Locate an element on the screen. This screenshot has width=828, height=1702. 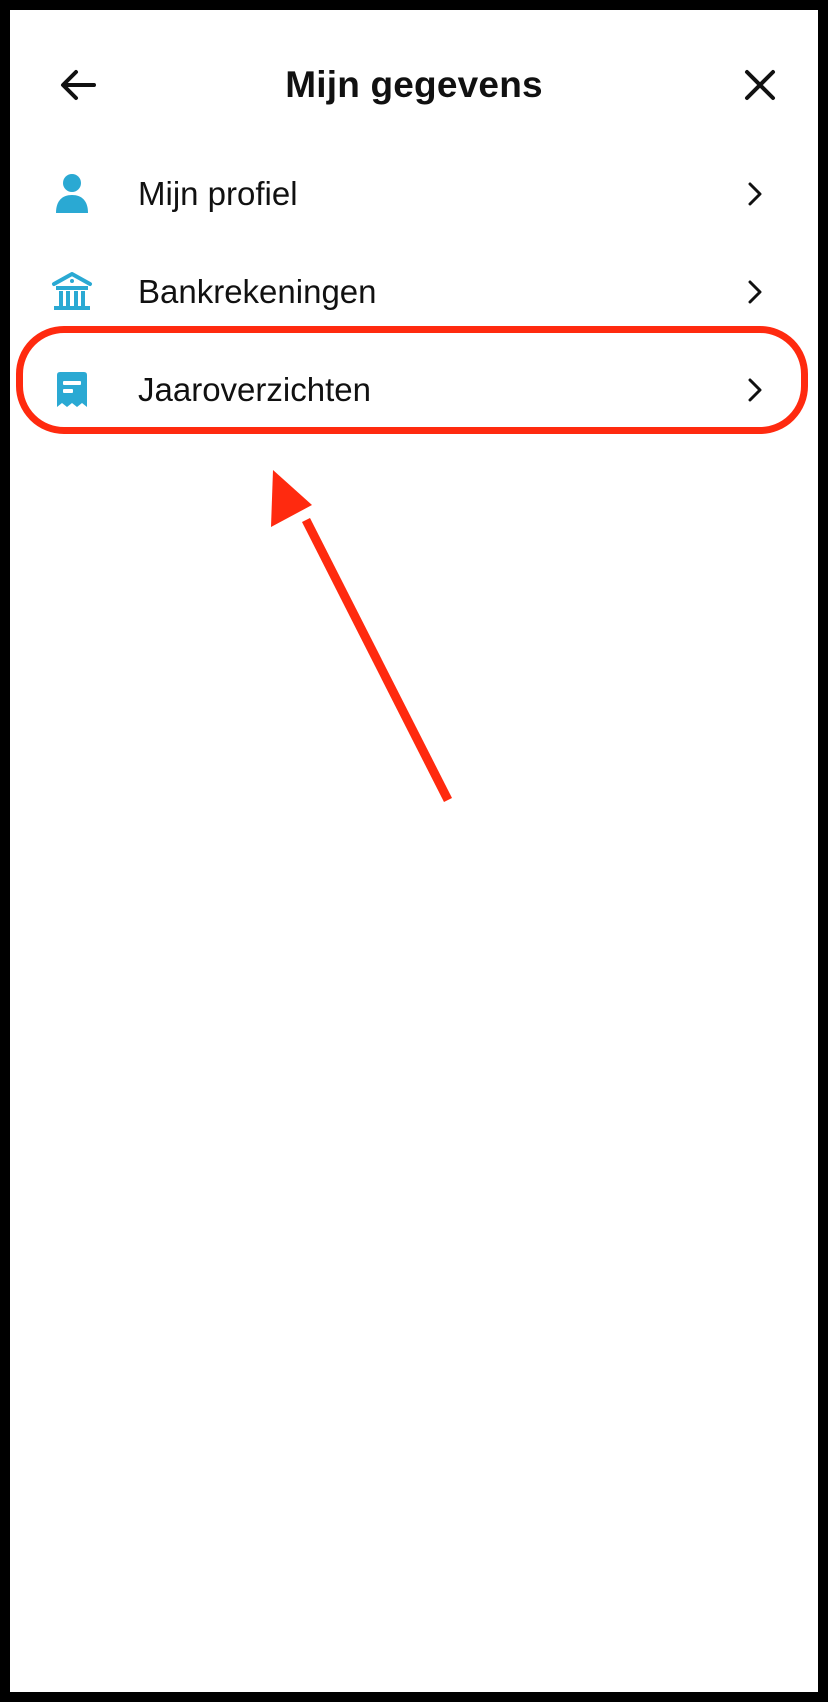
menu-item-label: Bankrekeningen is located at coordinates (257, 291).